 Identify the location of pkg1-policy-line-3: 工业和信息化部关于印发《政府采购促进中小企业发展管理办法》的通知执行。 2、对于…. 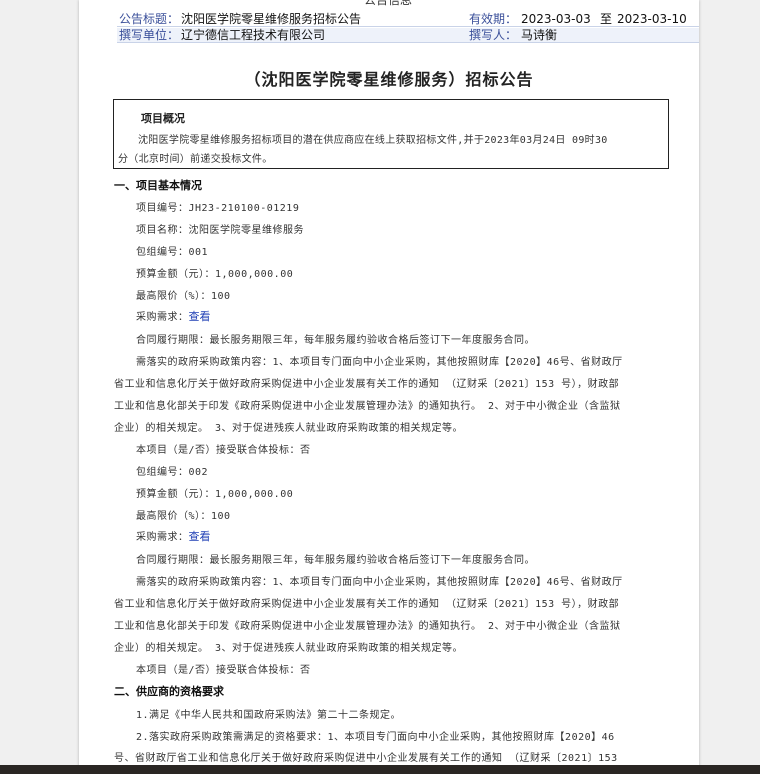
(367, 406).